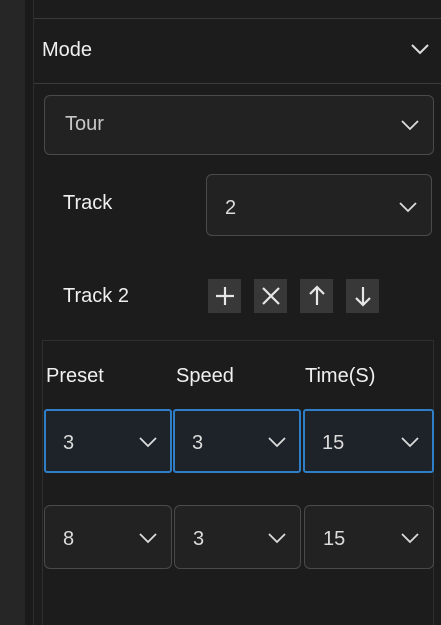  Describe the element at coordinates (198, 443) in the screenshot. I see `row-1-speed-value: 3` at that location.